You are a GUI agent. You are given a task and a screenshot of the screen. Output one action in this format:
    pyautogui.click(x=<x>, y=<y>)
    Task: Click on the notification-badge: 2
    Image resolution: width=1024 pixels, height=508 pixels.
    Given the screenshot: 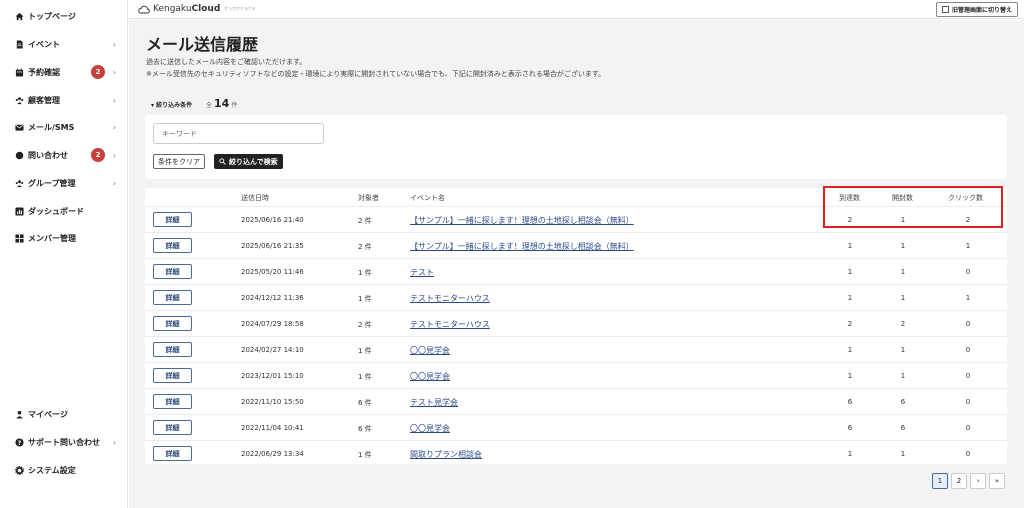 What is the action you would take?
    pyautogui.click(x=98, y=155)
    